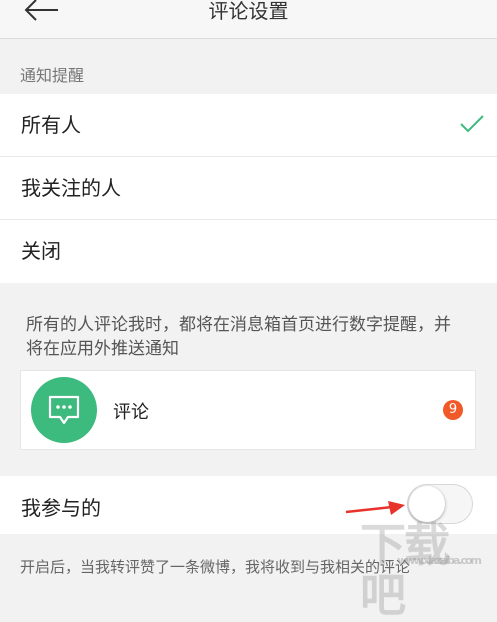 The height and width of the screenshot is (622, 497). What do you see at coordinates (453, 410) in the screenshot?
I see `notification-badge: 9` at bounding box center [453, 410].